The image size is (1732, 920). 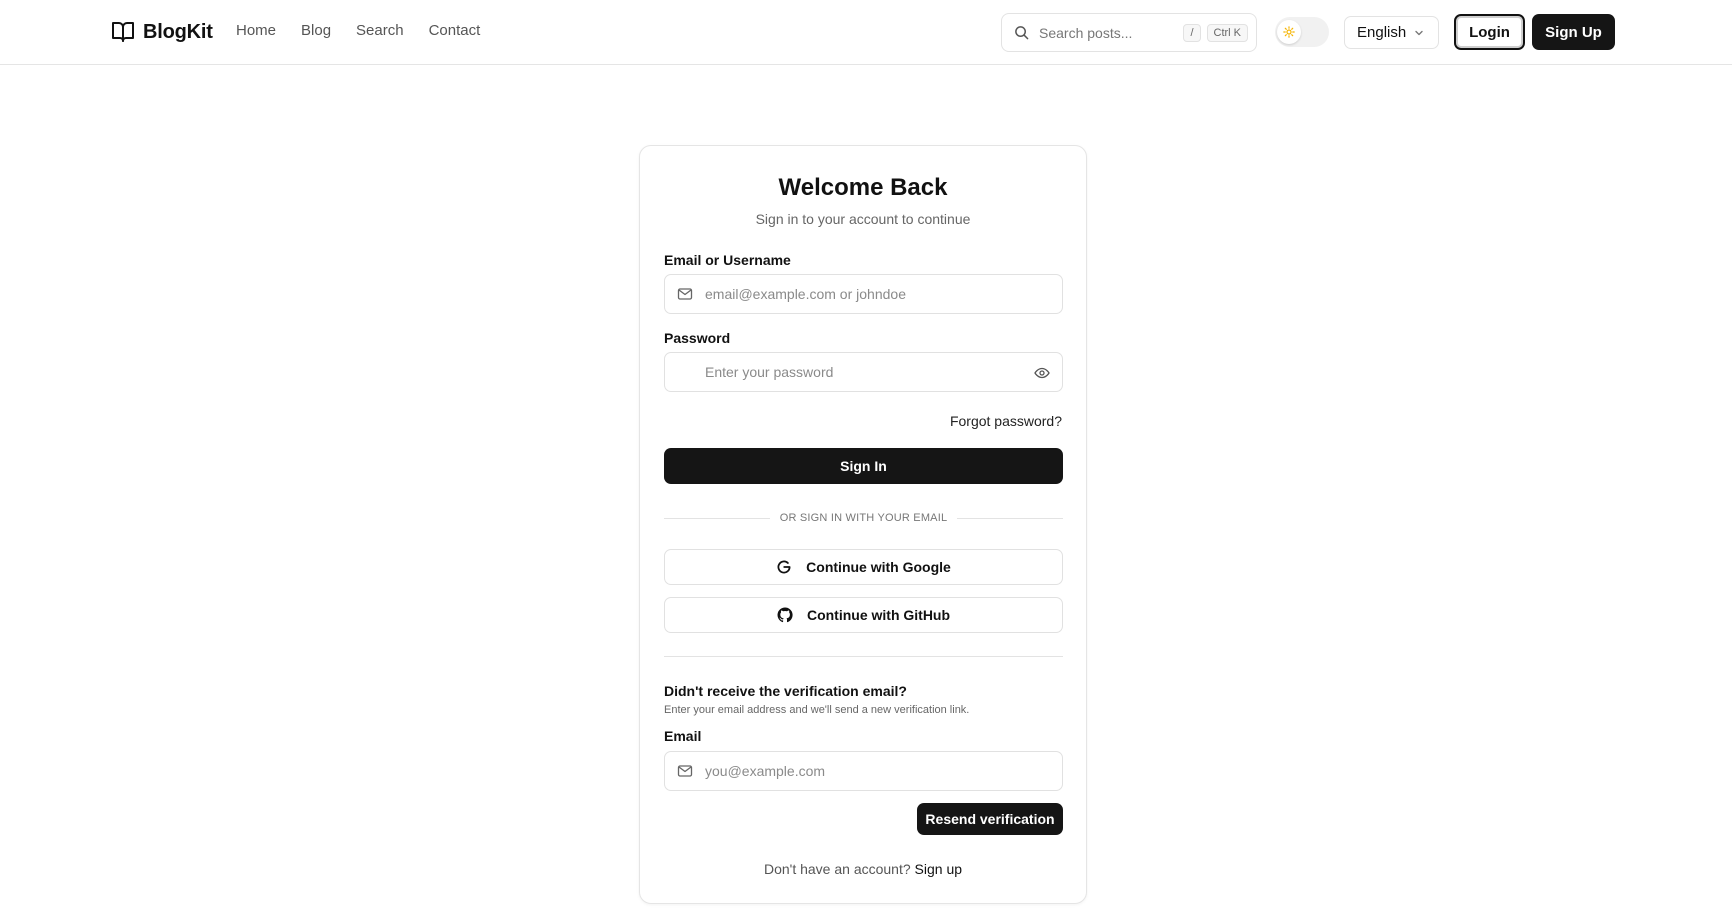 What do you see at coordinates (316, 30) in the screenshot?
I see `nav-blog: Blog` at bounding box center [316, 30].